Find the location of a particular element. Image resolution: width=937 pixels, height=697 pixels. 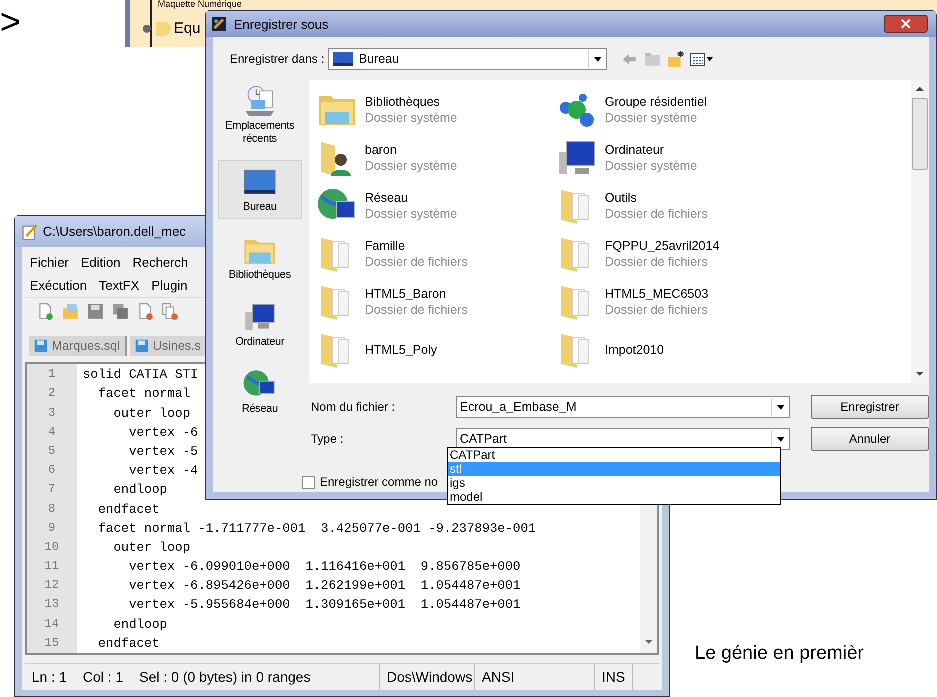

file-name: baron is located at coordinates (381, 150).